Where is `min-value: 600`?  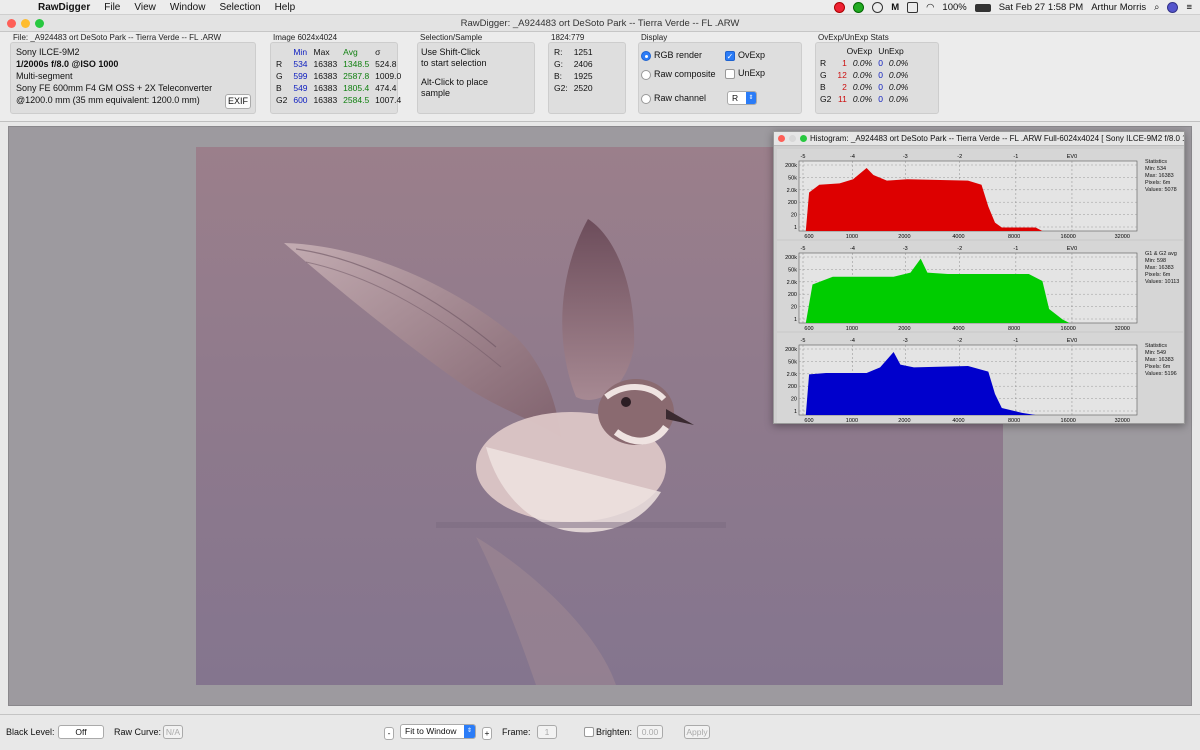 min-value: 600 is located at coordinates (300, 100).